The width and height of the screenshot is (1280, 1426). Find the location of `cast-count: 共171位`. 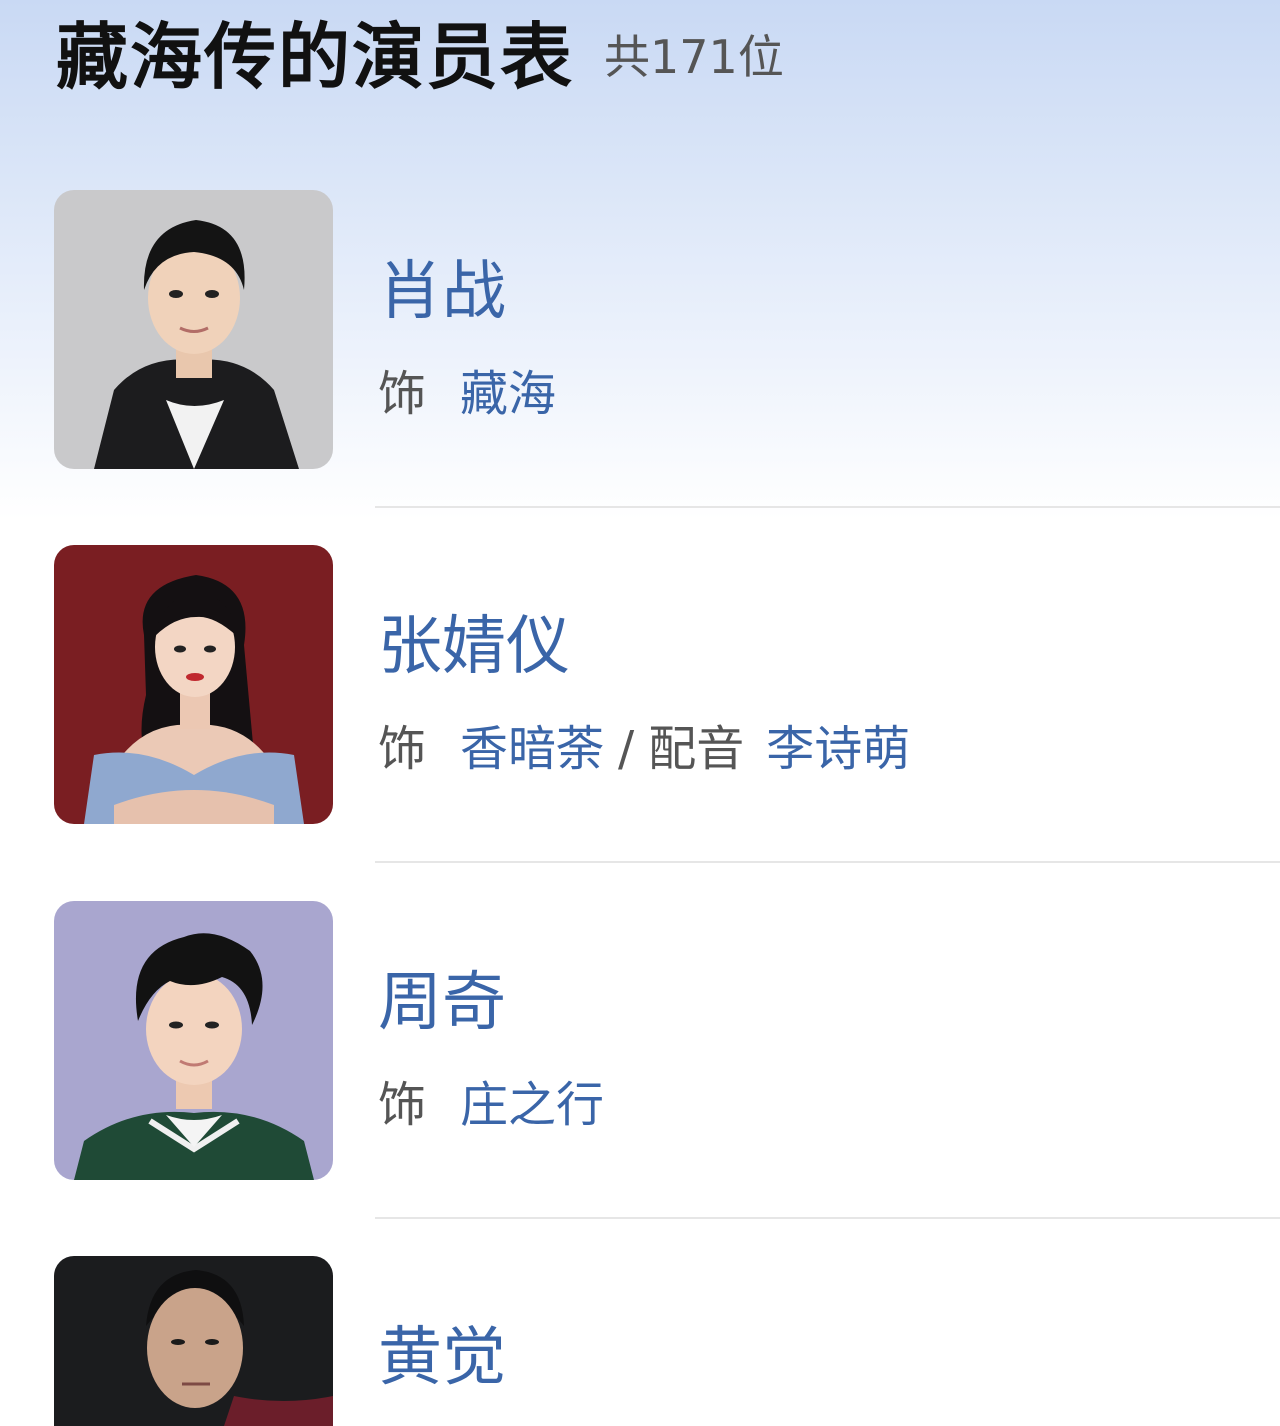

cast-count: 共171位 is located at coordinates (694, 57).